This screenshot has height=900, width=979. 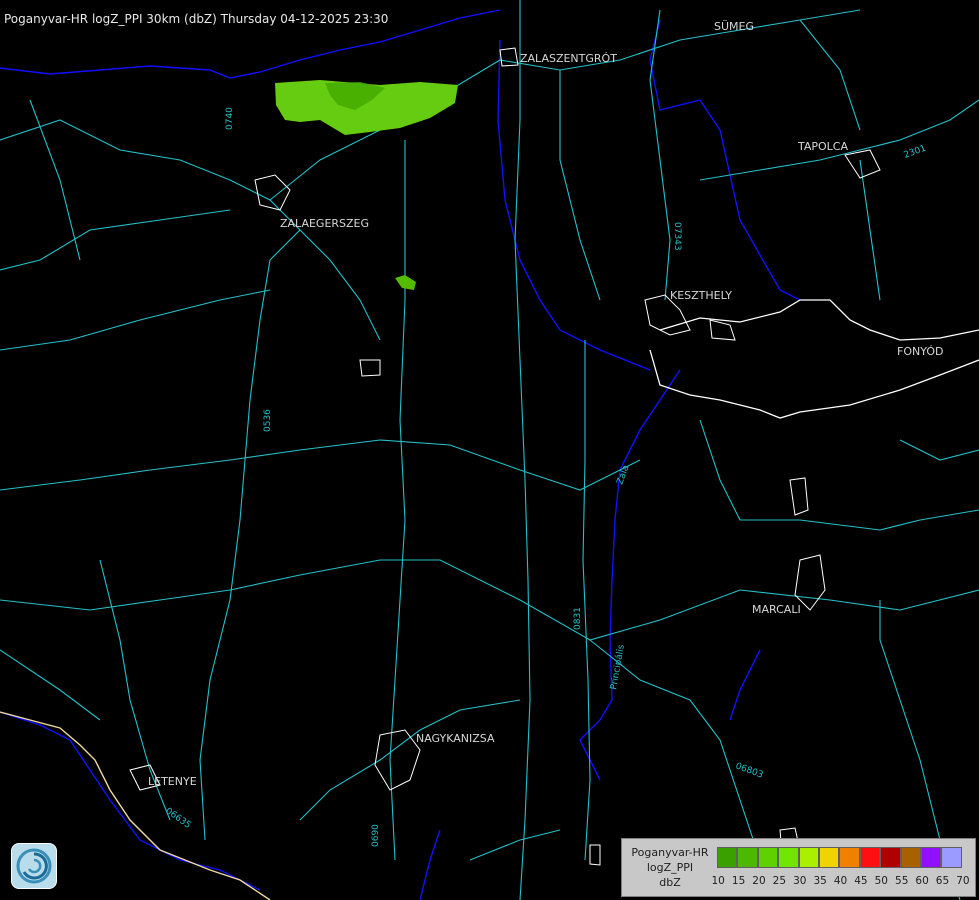 I want to click on radar-echoes, so click(x=366, y=185).